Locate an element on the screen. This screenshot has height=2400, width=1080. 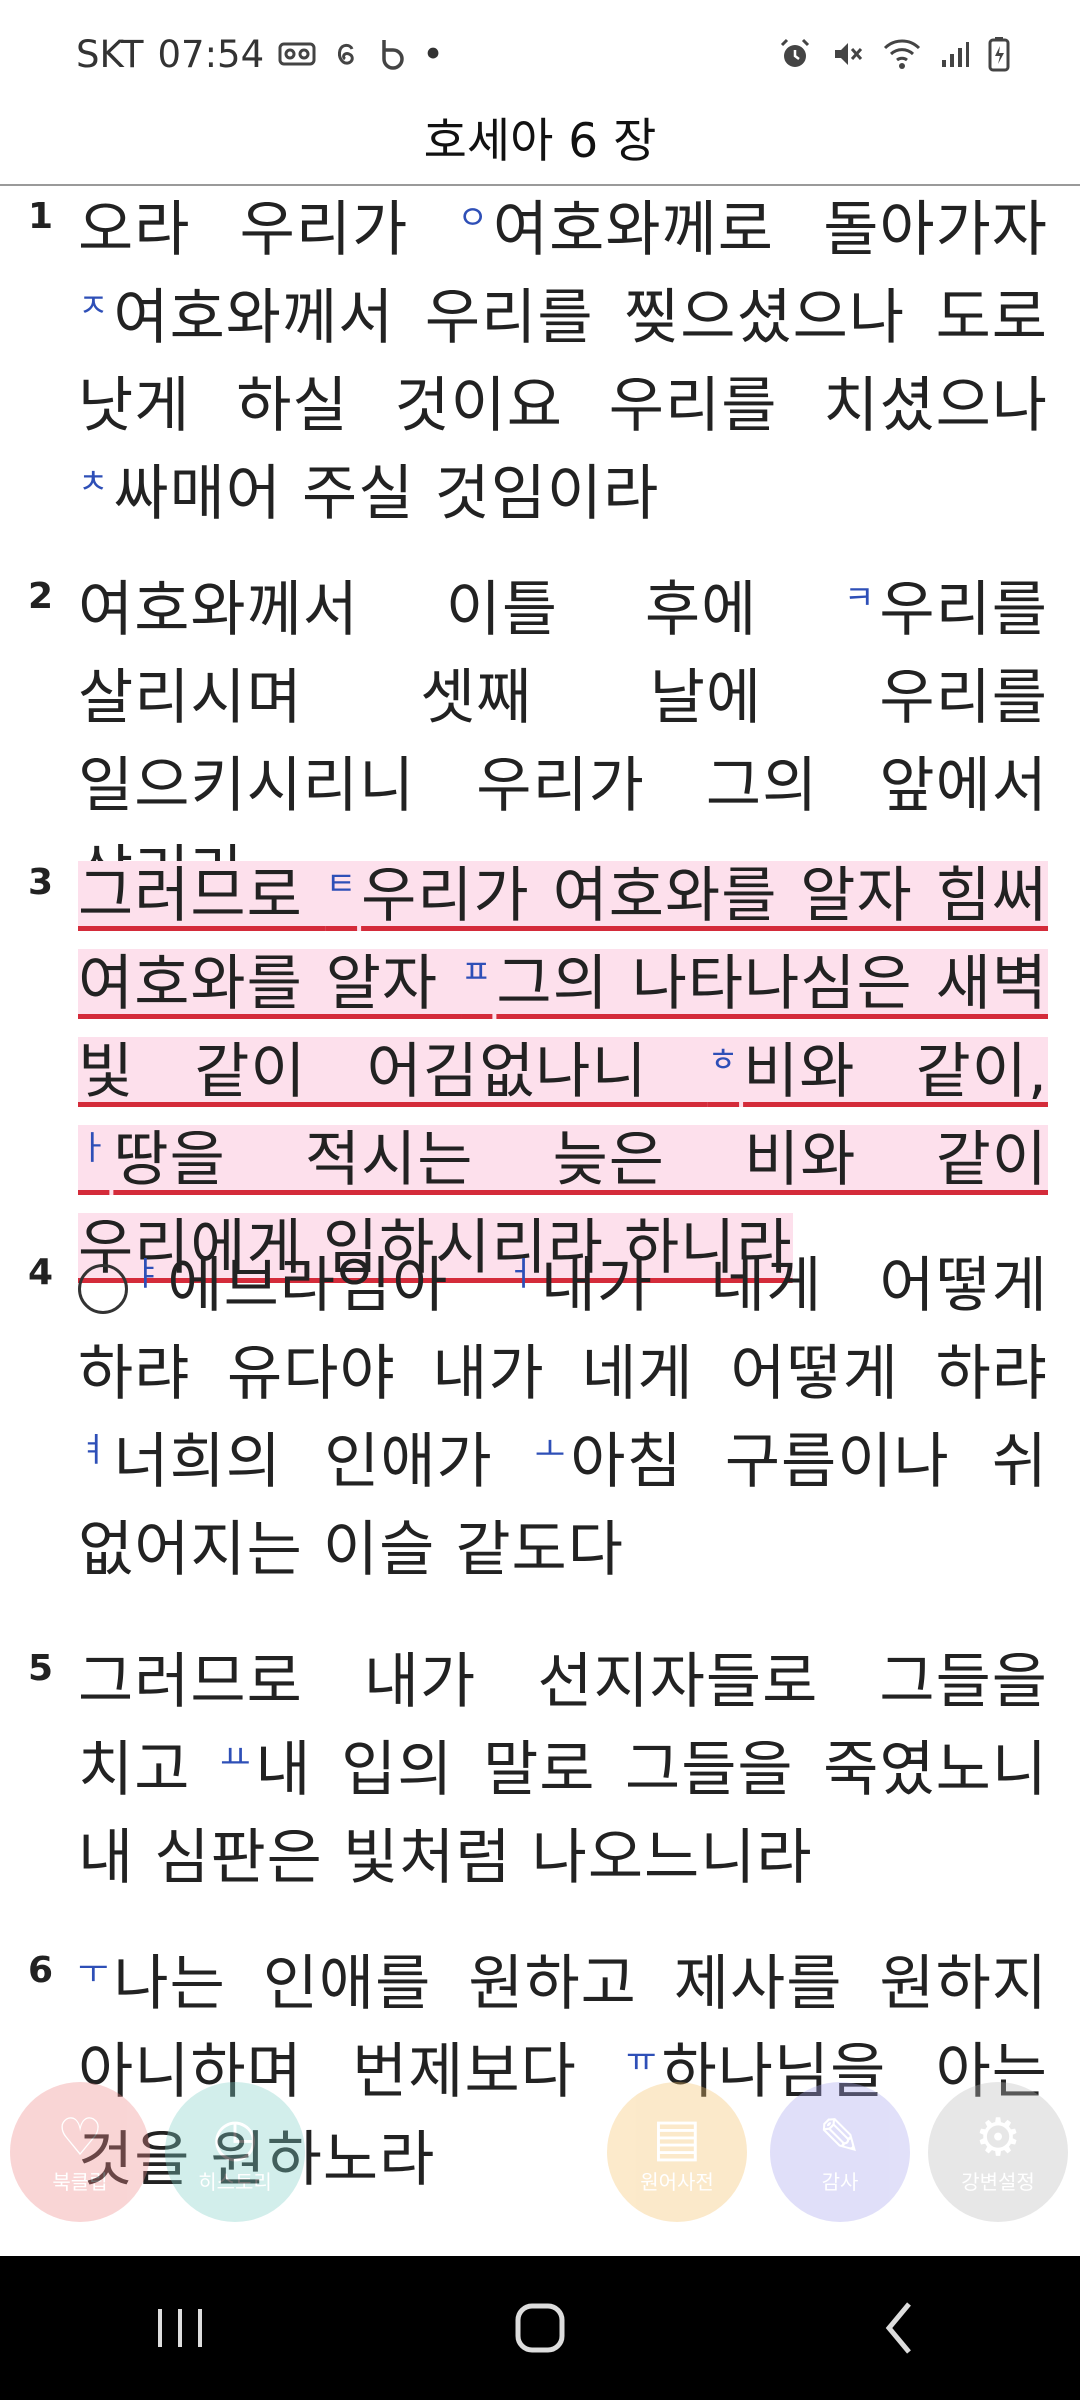
footnote-marker: ㅜ is located at coordinates (93, 1971).